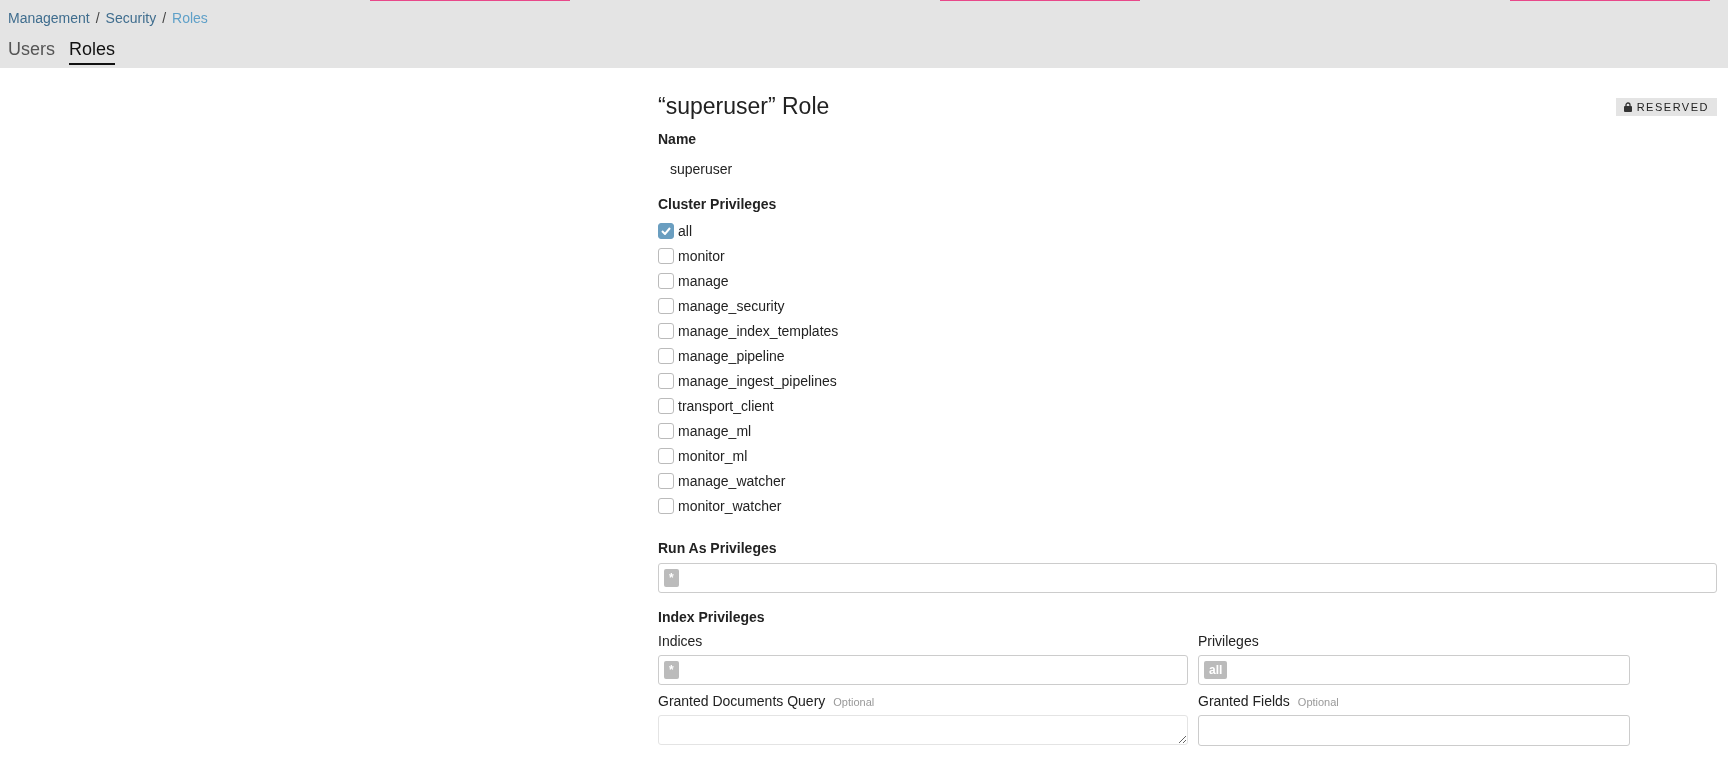  I want to click on page-title: “superuser” Role, so click(744, 106).